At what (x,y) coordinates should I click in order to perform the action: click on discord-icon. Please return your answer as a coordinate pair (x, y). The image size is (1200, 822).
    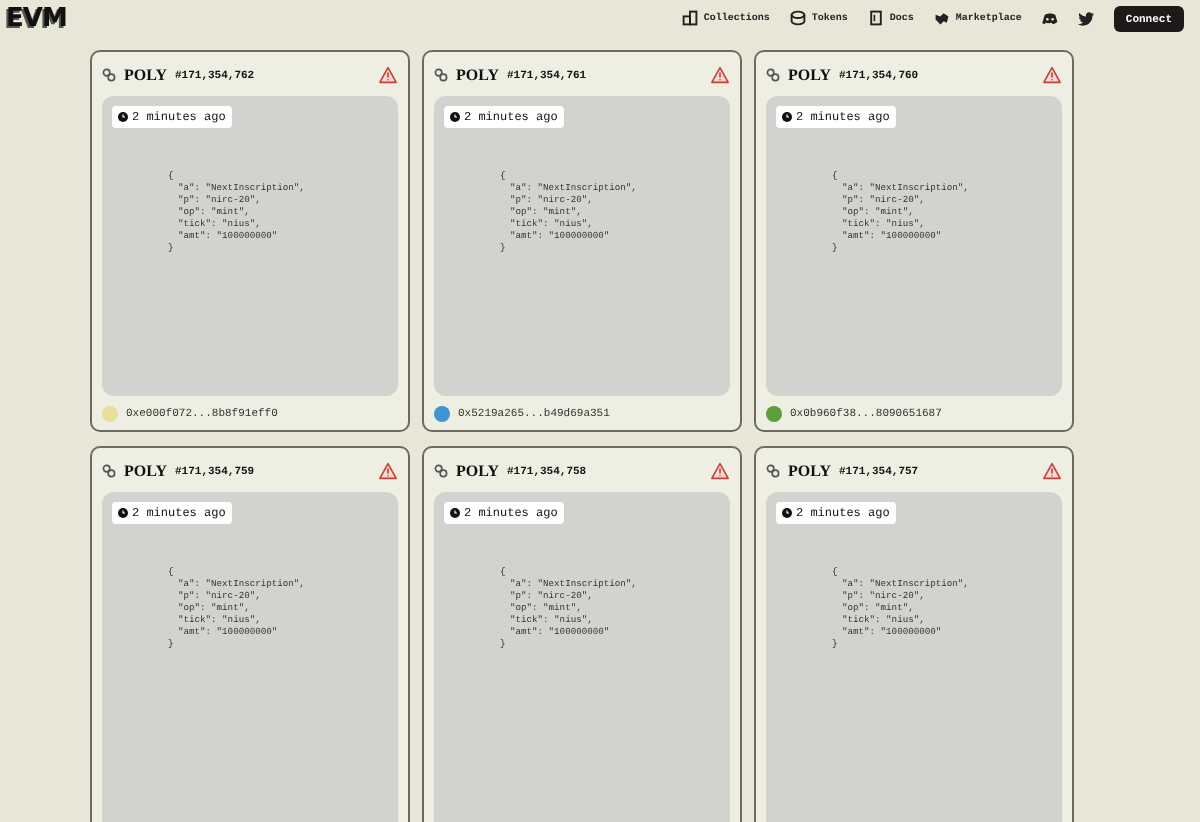
    Looking at the image, I should click on (1049, 18).